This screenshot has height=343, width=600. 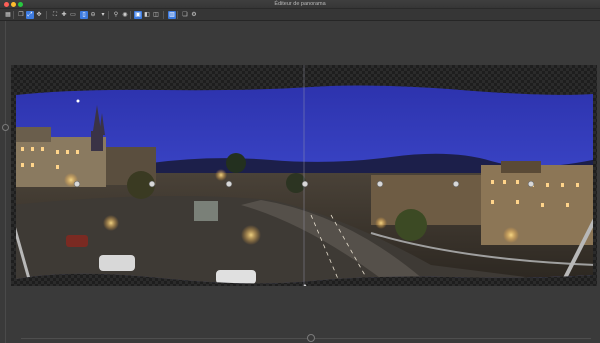 I want to click on title-bar: Éditeur de panorama, so click(x=300, y=4).